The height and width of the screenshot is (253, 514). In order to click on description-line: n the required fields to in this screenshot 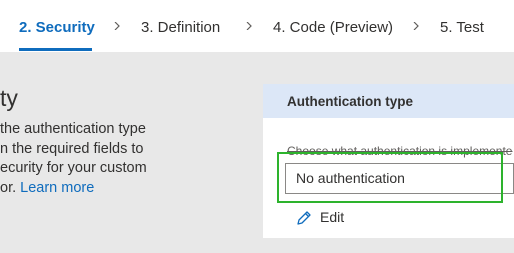, I will do `click(72, 148)`.